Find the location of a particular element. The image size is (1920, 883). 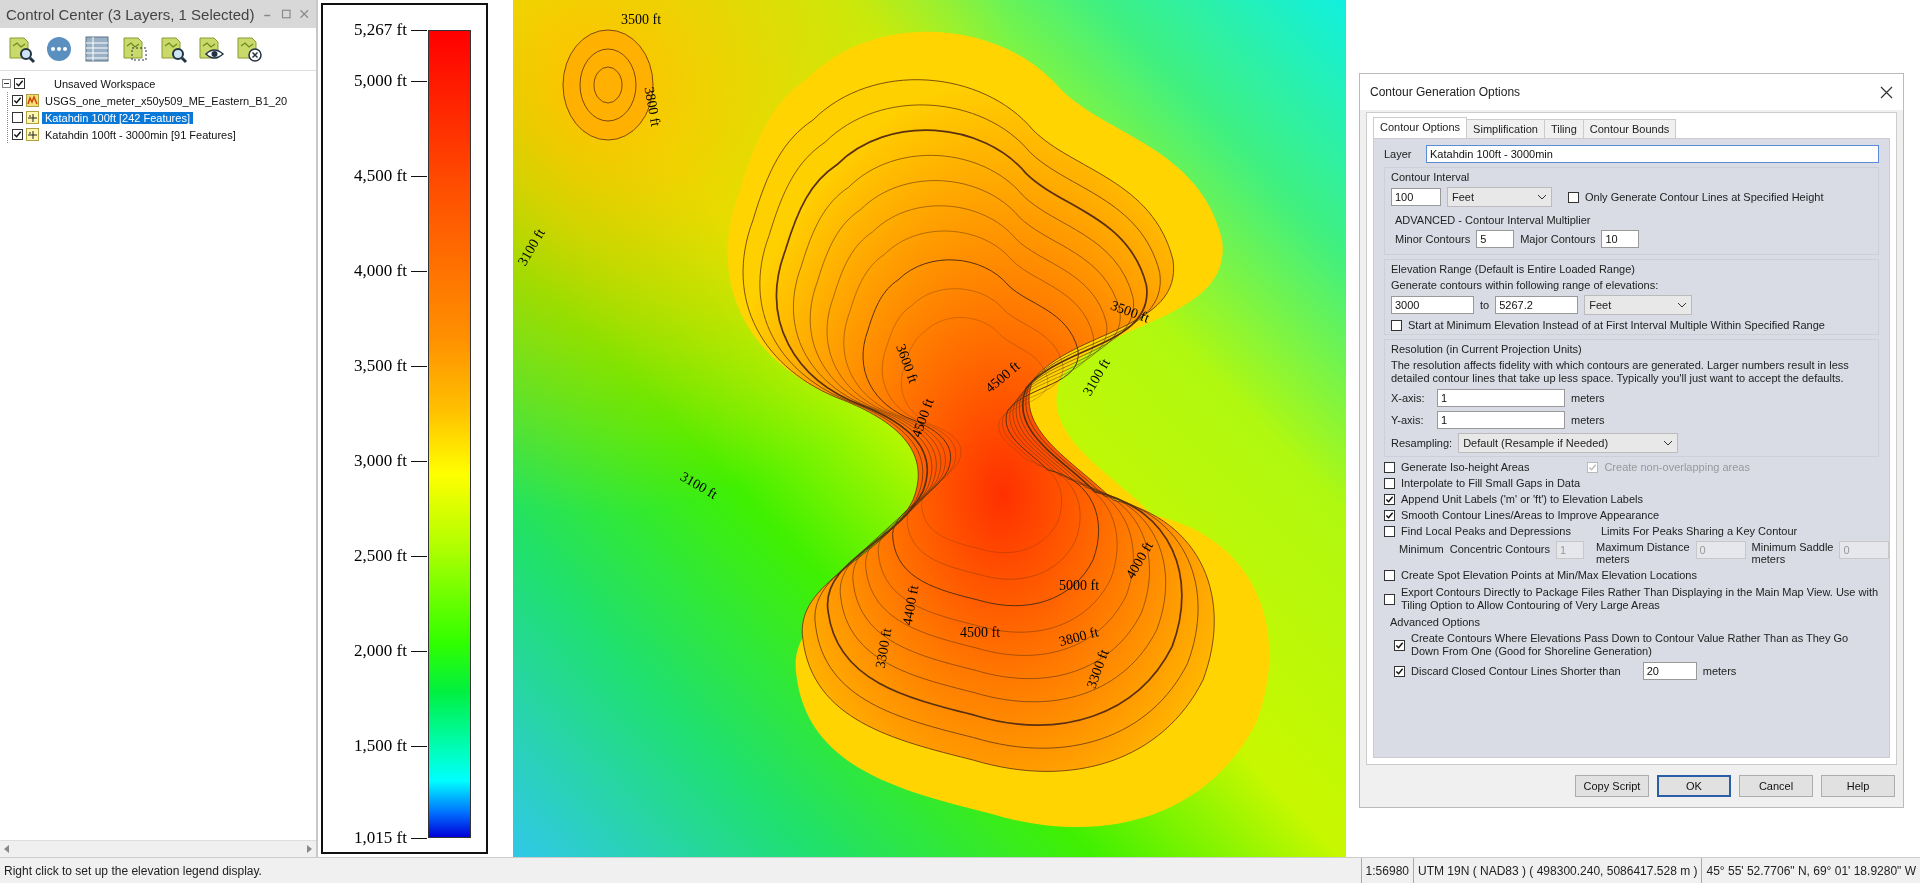

min-length-field: 20 is located at coordinates (1669, 671).